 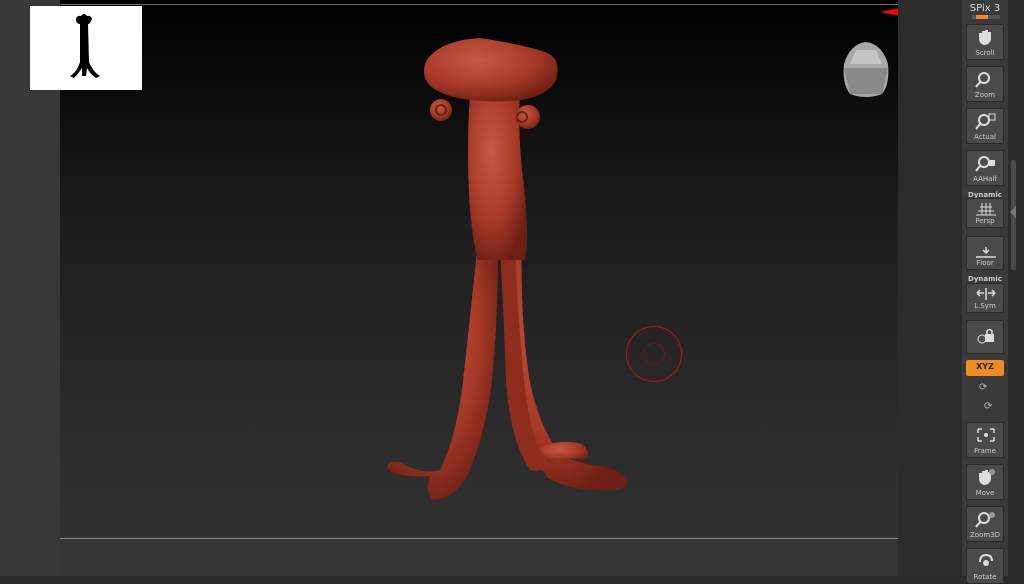 I want to click on persp-button: Persp, so click(x=985, y=213).